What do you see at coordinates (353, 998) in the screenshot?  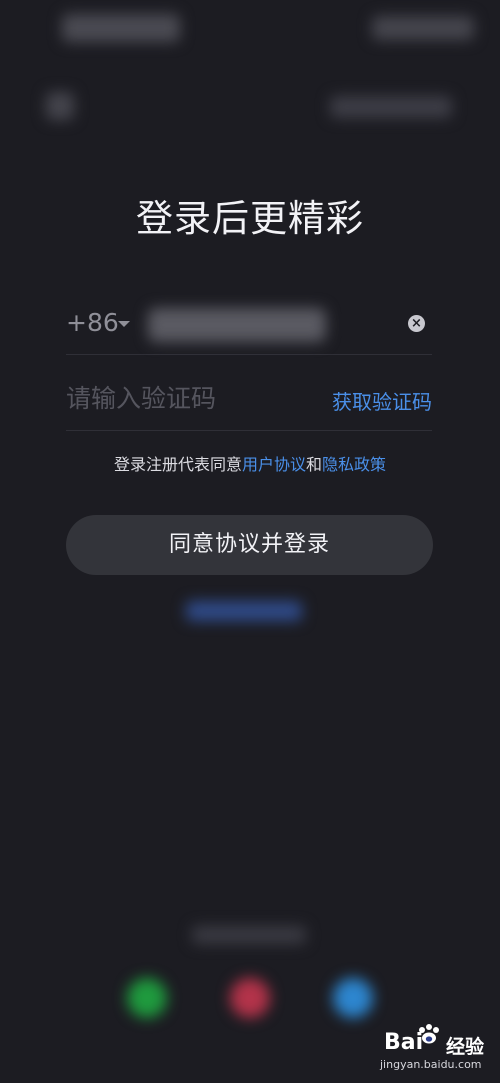 I see `qq-login-icon` at bounding box center [353, 998].